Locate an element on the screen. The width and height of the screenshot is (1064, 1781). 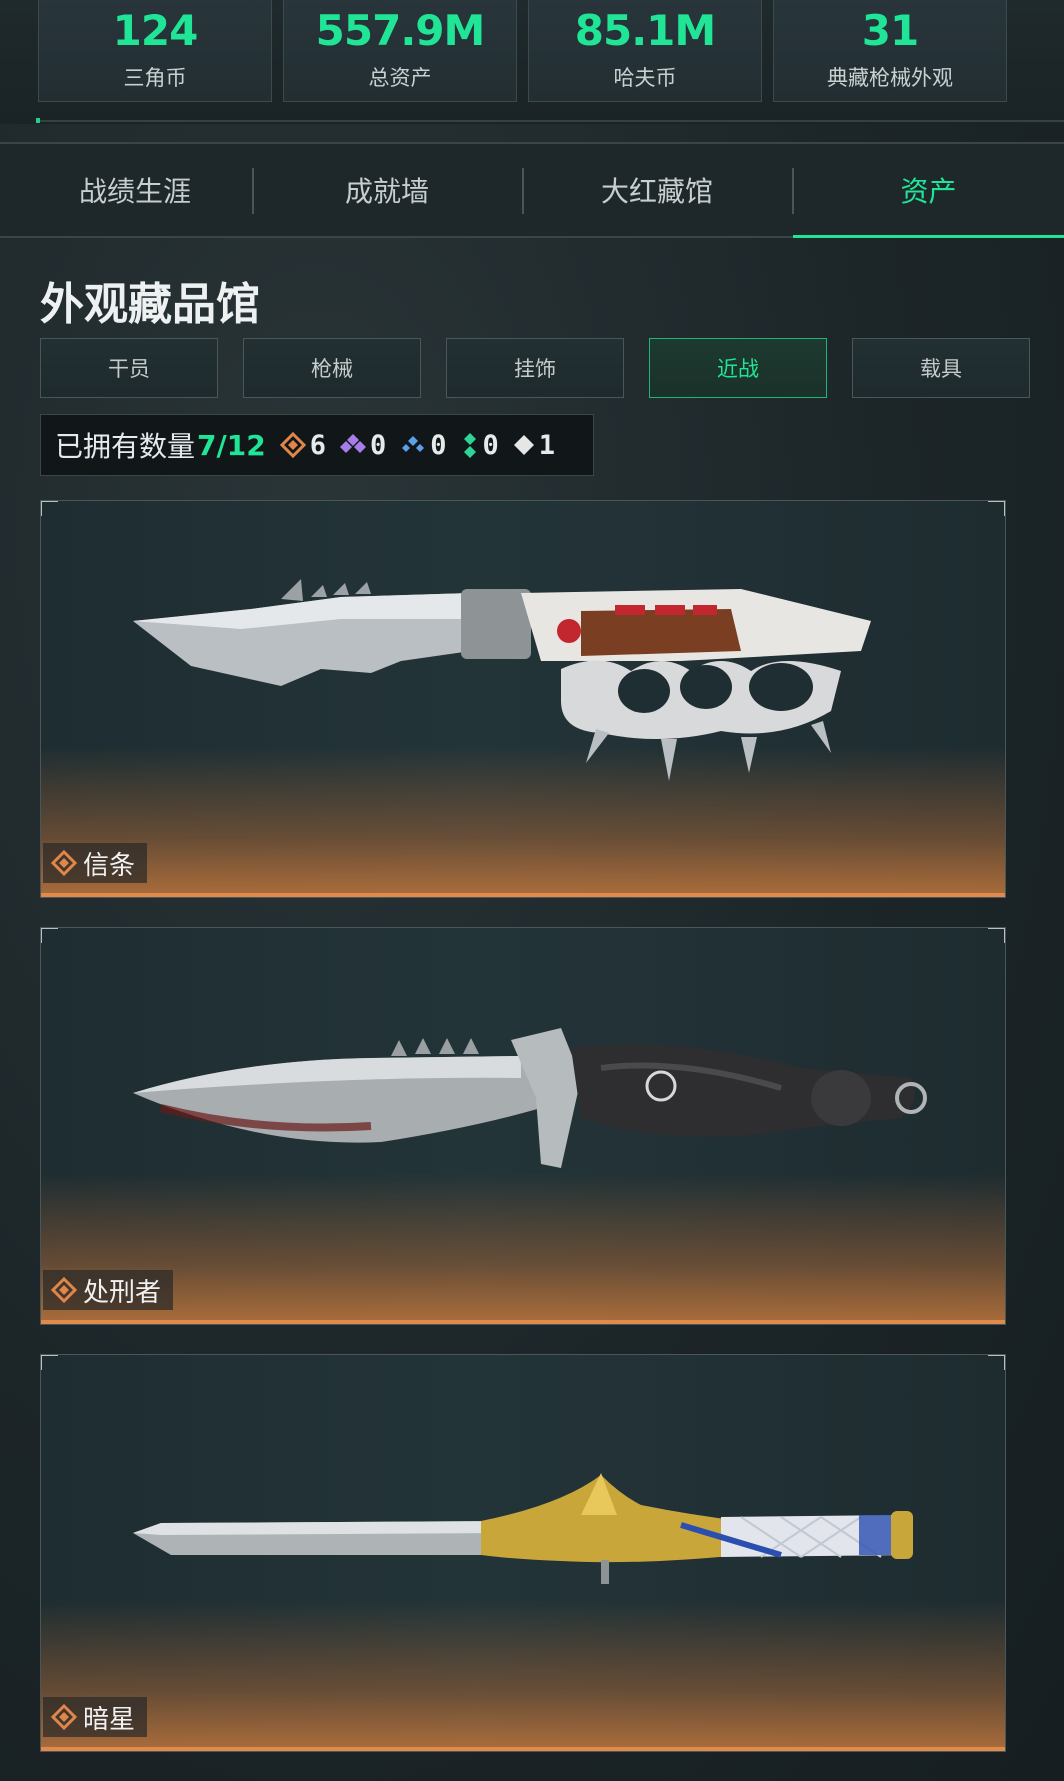
owned-count-bar: 已拥有数量 7/12 6 0 0 0 1 is located at coordinates (317, 445).